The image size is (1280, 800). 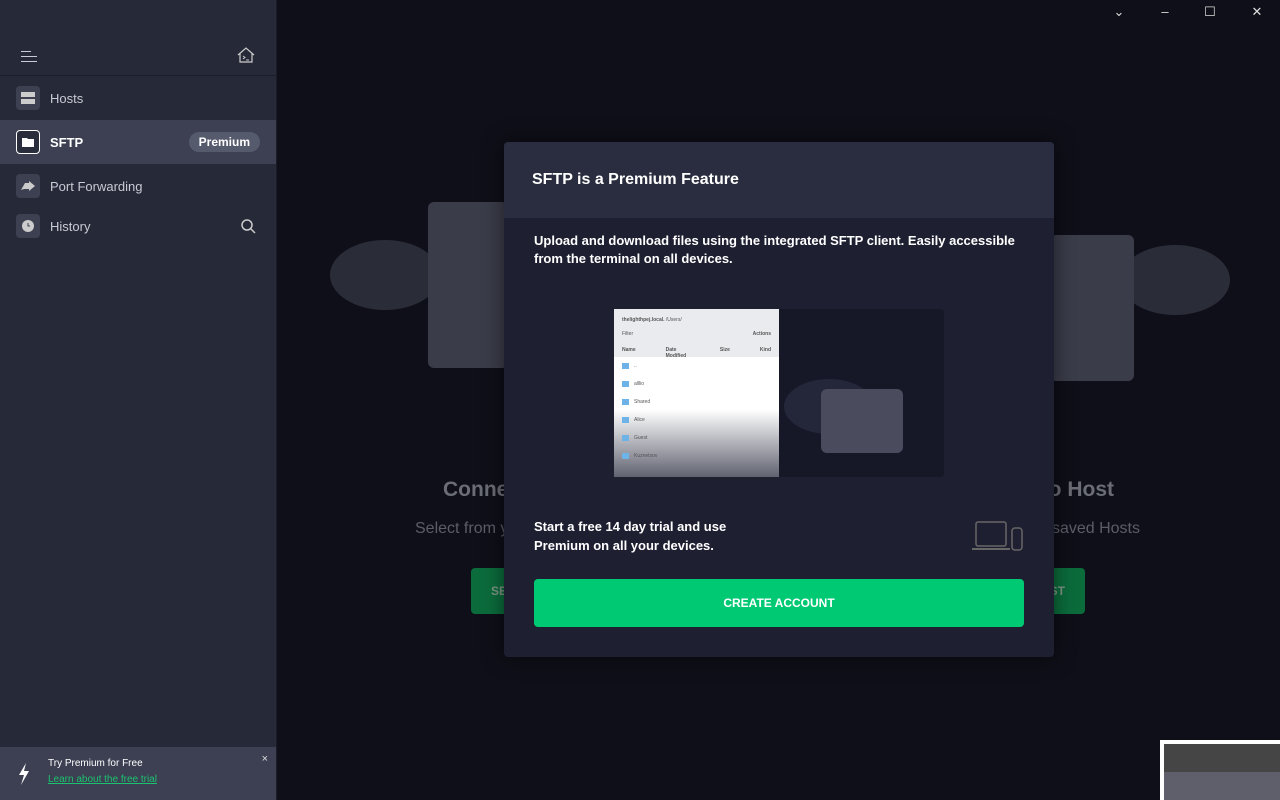 I want to click on list-item: Kuznetsov, so click(x=696, y=456).